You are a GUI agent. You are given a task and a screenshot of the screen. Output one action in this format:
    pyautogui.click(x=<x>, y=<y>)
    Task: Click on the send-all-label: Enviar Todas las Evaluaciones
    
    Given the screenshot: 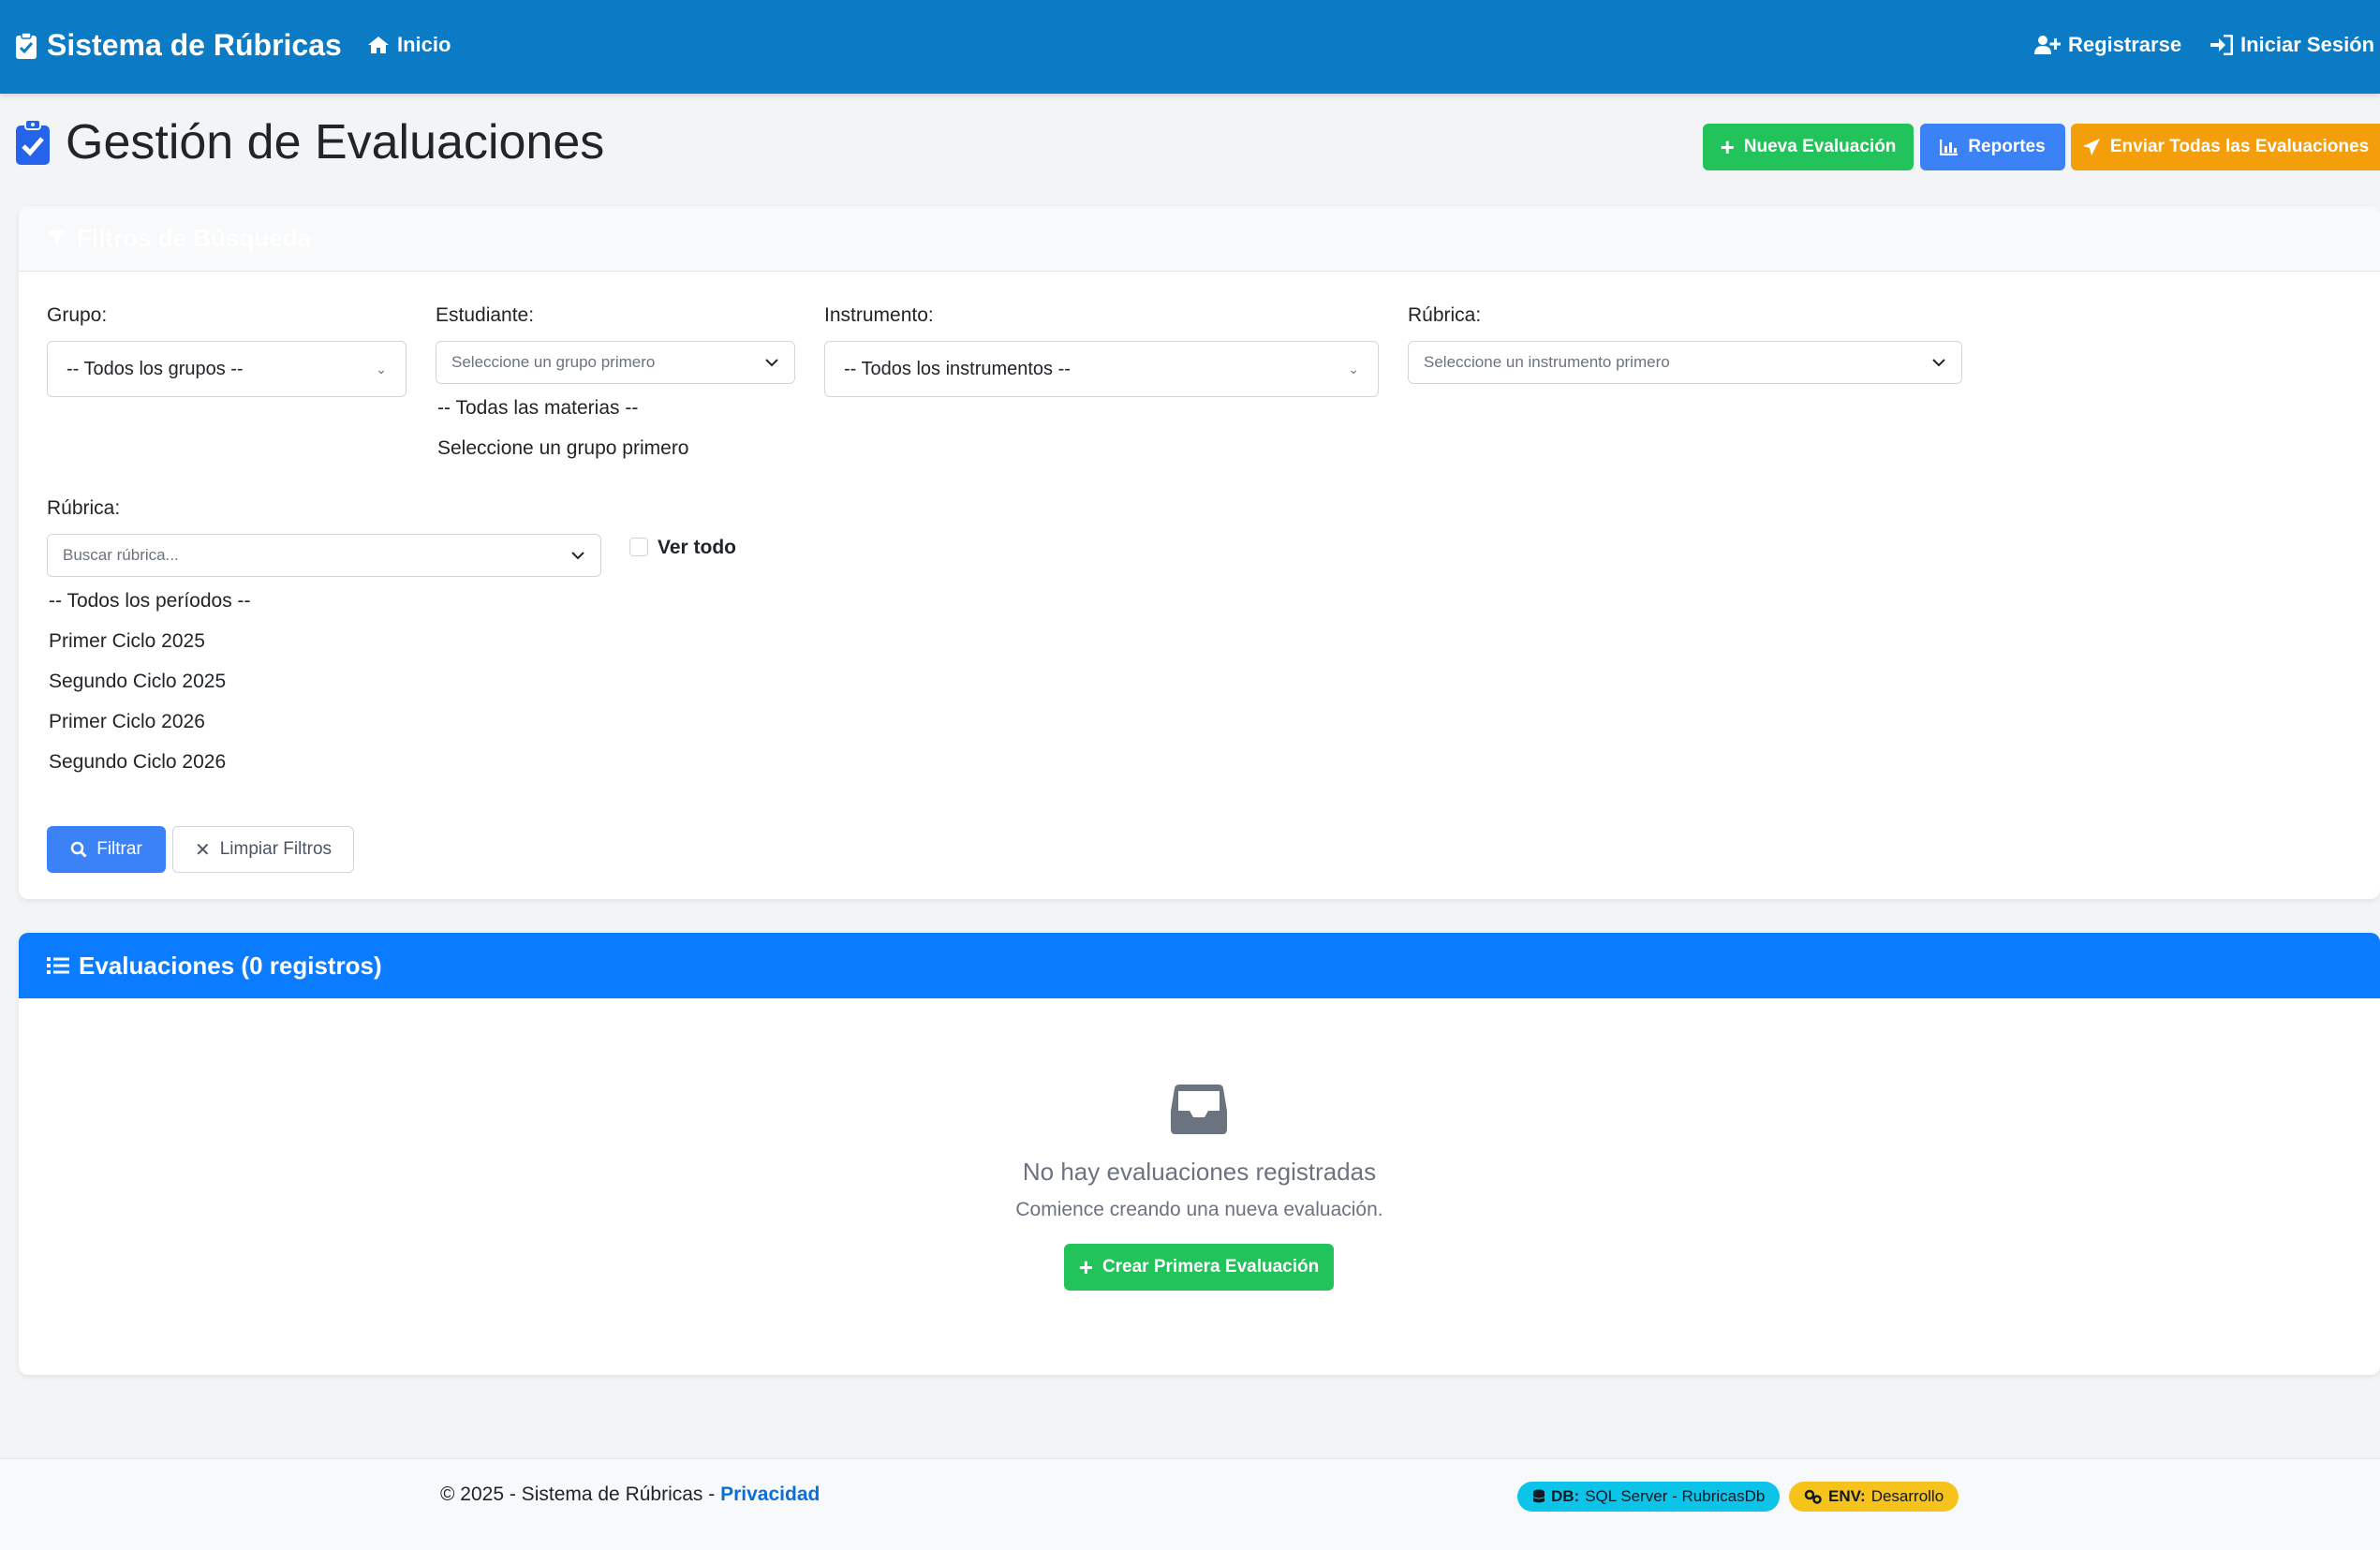 What is the action you would take?
    pyautogui.click(x=2239, y=146)
    